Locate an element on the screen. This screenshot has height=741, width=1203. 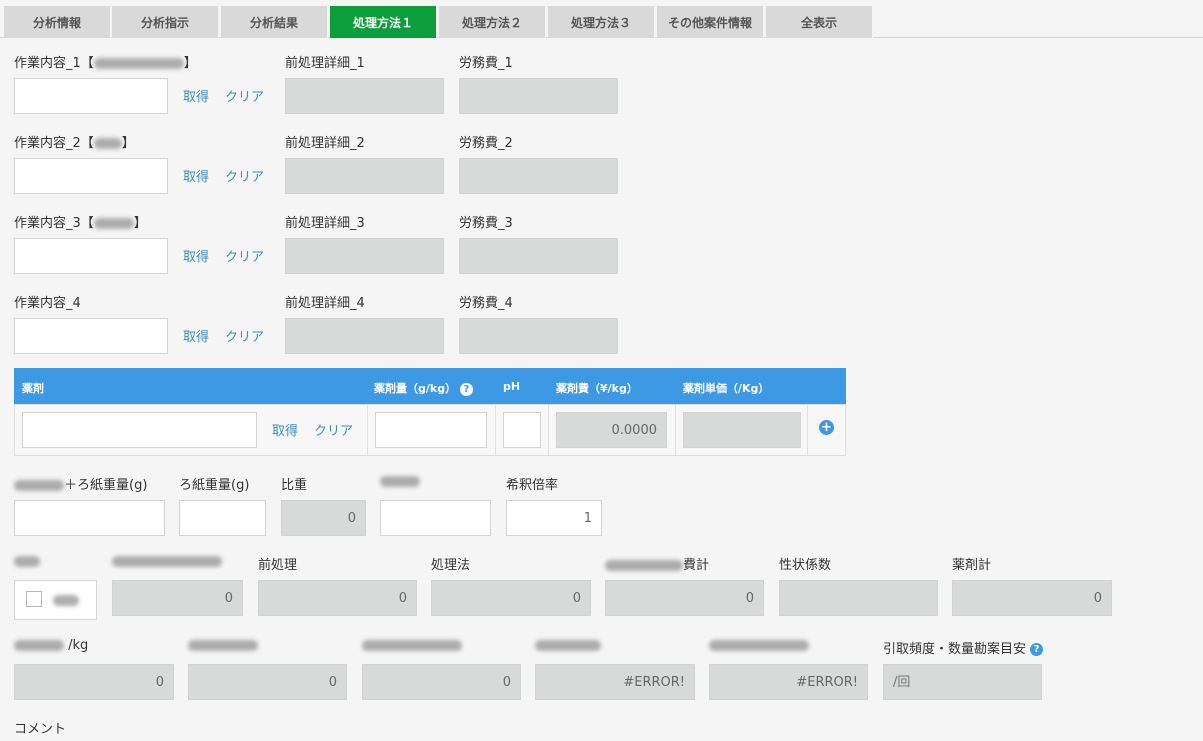
ph-header: pH is located at coordinates (512, 386).